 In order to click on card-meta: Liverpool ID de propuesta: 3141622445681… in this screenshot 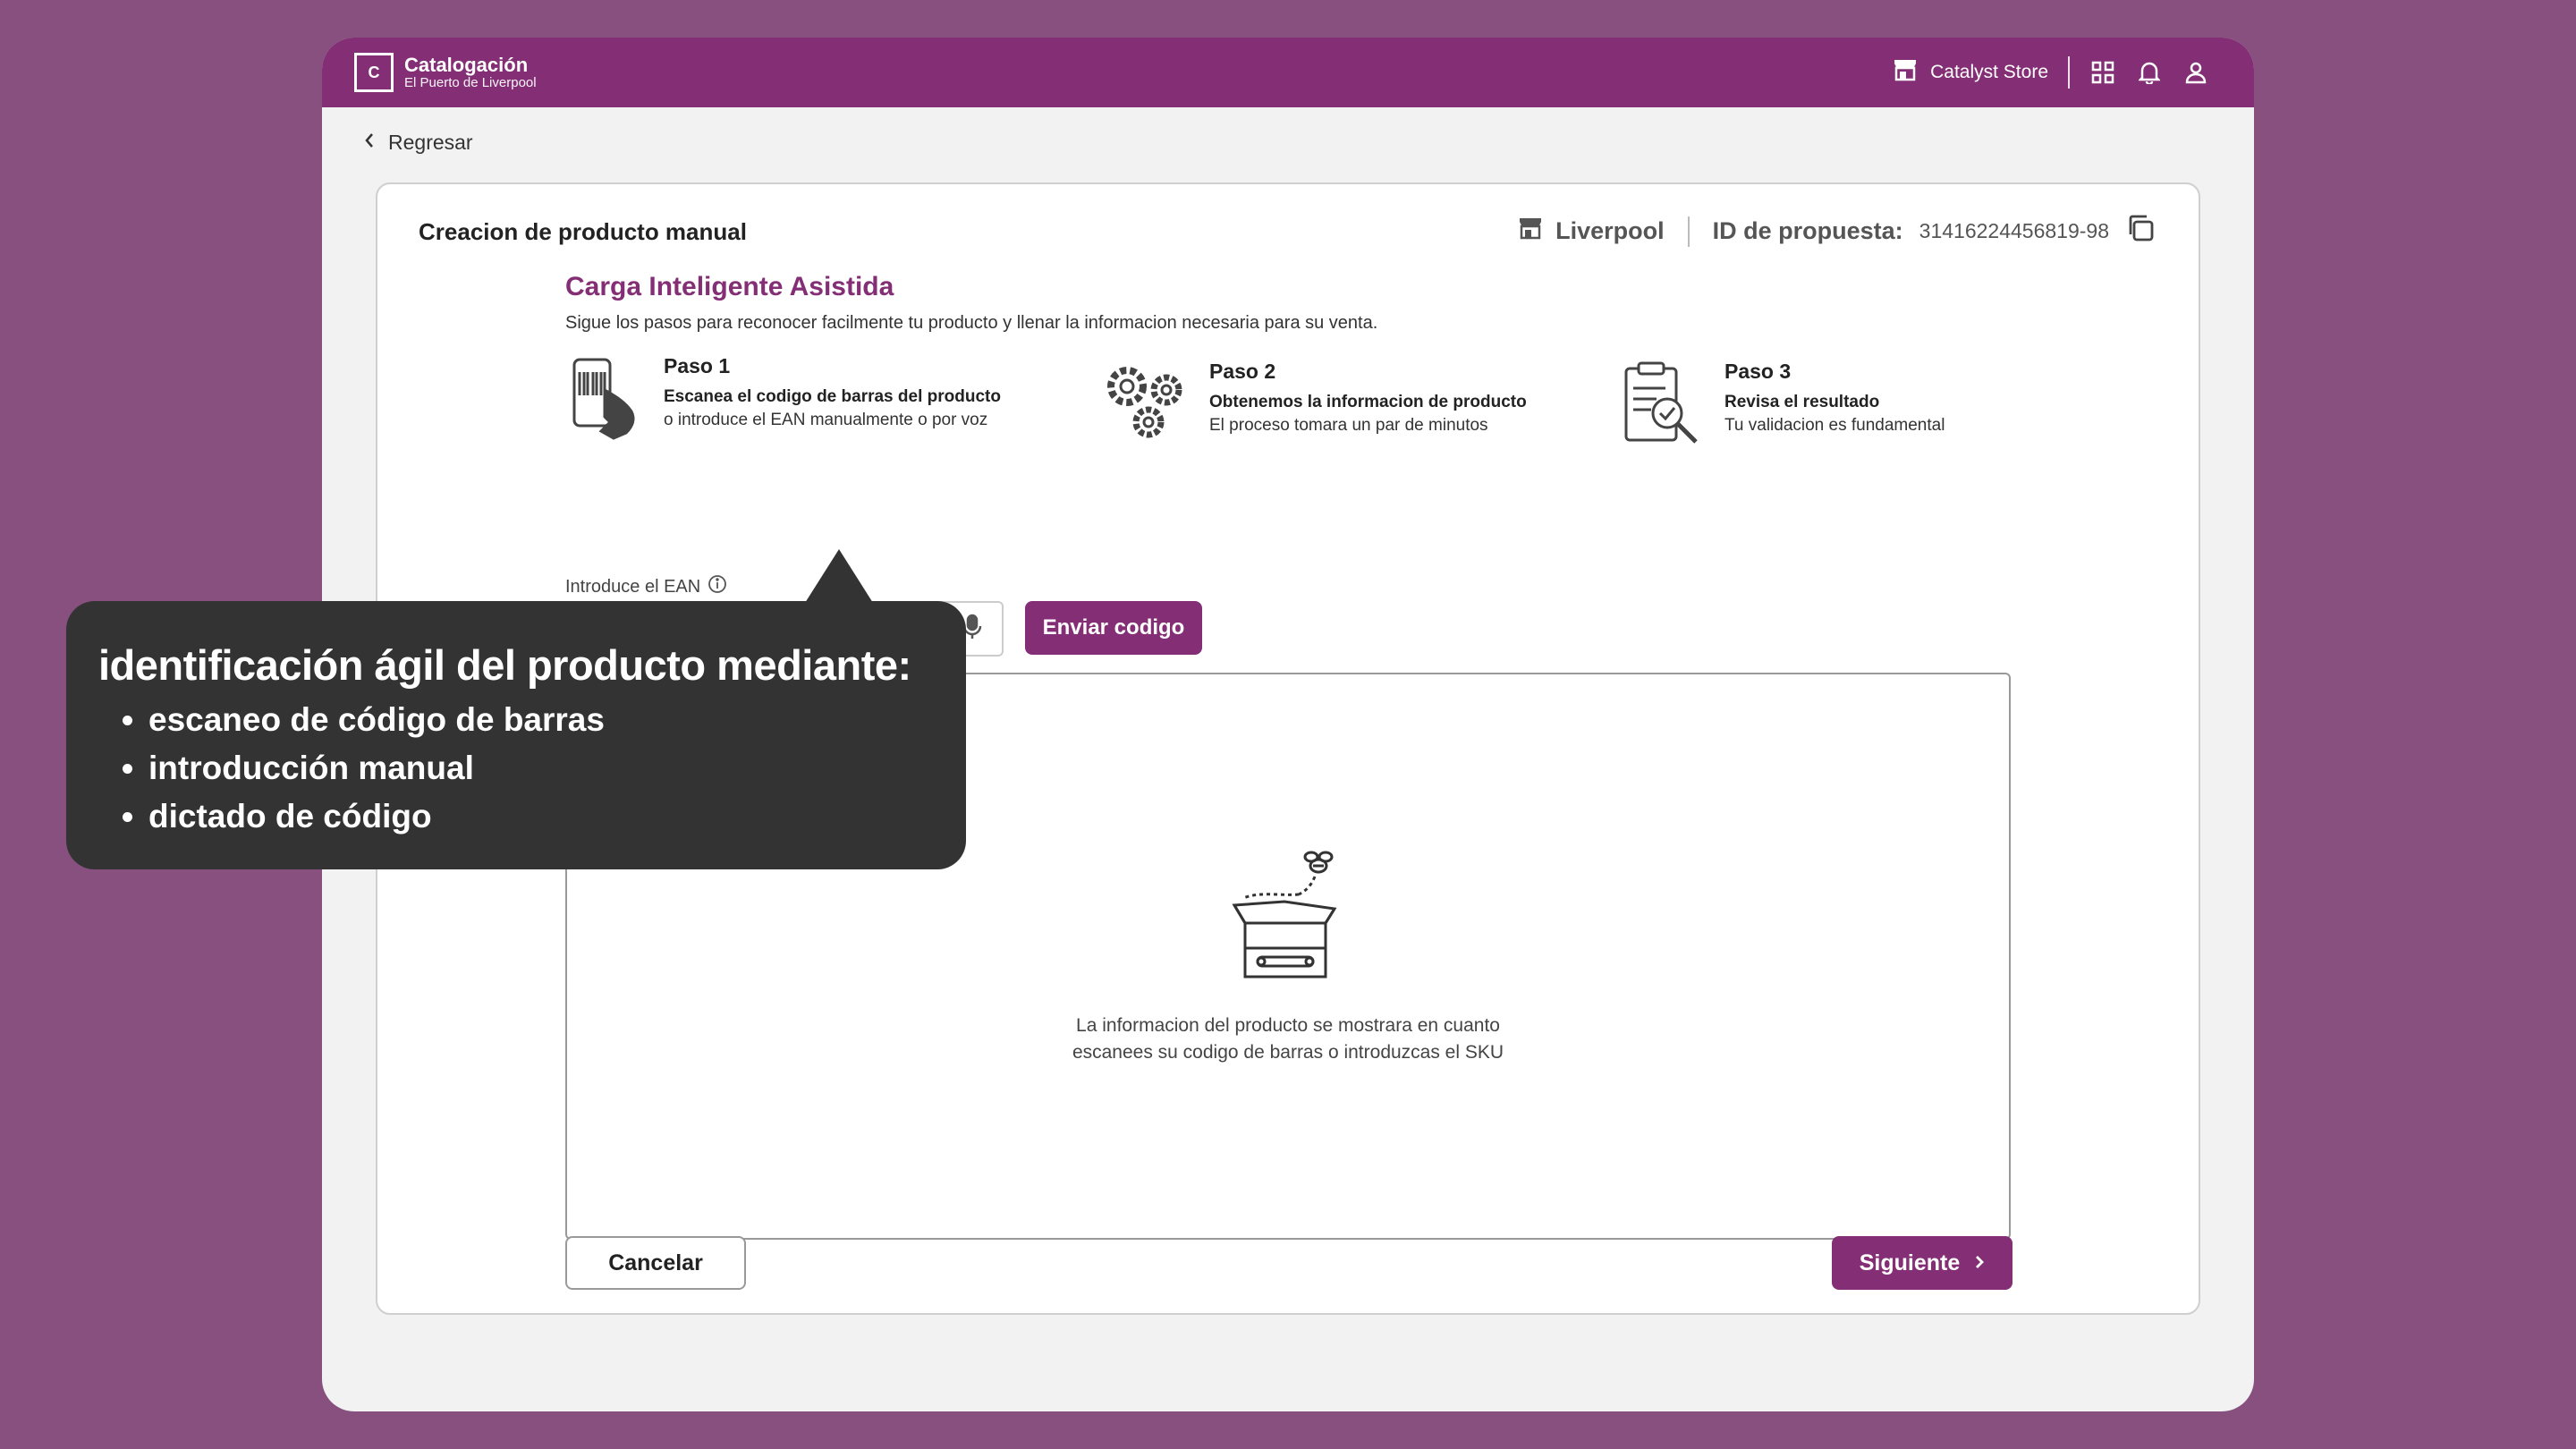, I will do `click(1837, 231)`.